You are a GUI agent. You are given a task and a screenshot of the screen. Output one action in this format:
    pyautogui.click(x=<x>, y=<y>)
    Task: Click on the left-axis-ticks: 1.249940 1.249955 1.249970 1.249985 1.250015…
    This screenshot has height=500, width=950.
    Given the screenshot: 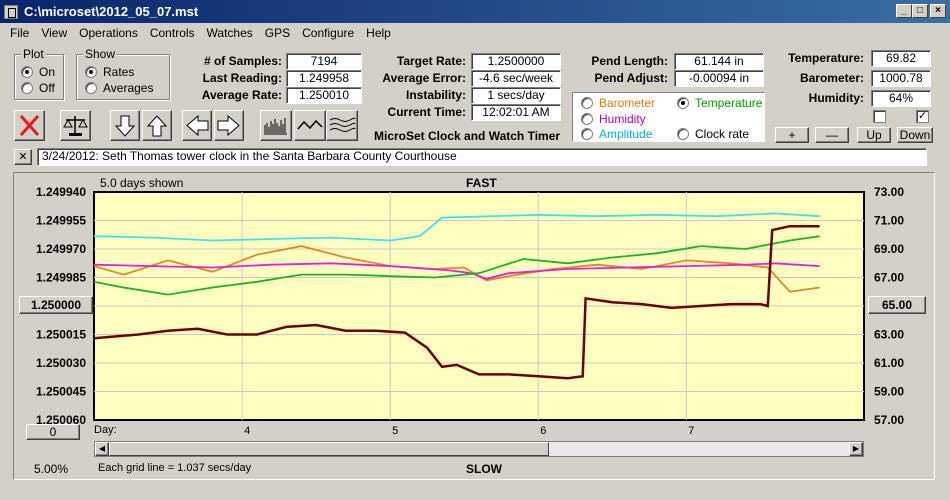 What is the action you would take?
    pyautogui.click(x=61, y=306)
    